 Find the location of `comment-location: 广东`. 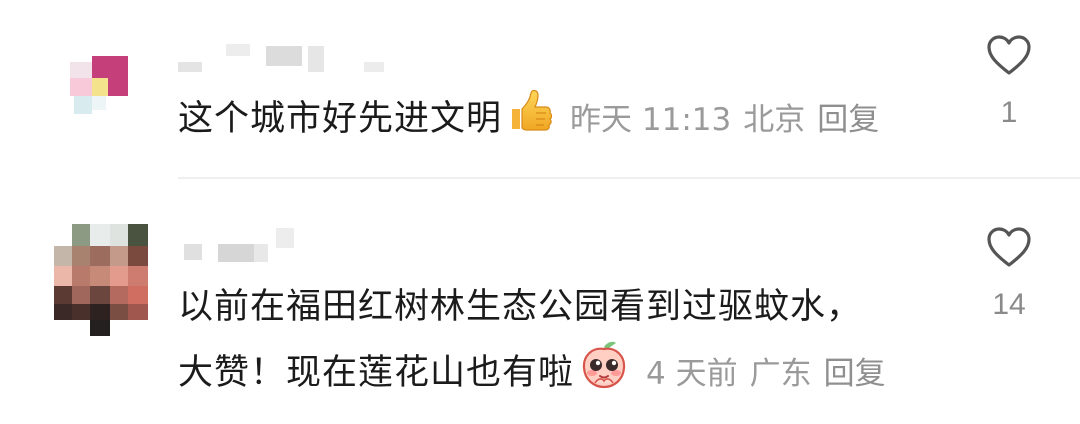

comment-location: 广东 is located at coordinates (780, 374).